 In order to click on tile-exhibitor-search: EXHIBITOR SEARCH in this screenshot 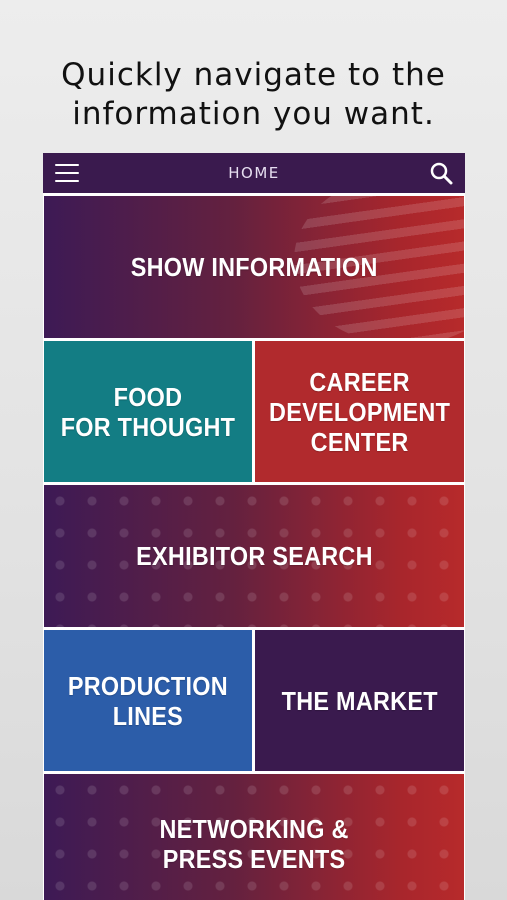, I will do `click(254, 556)`.